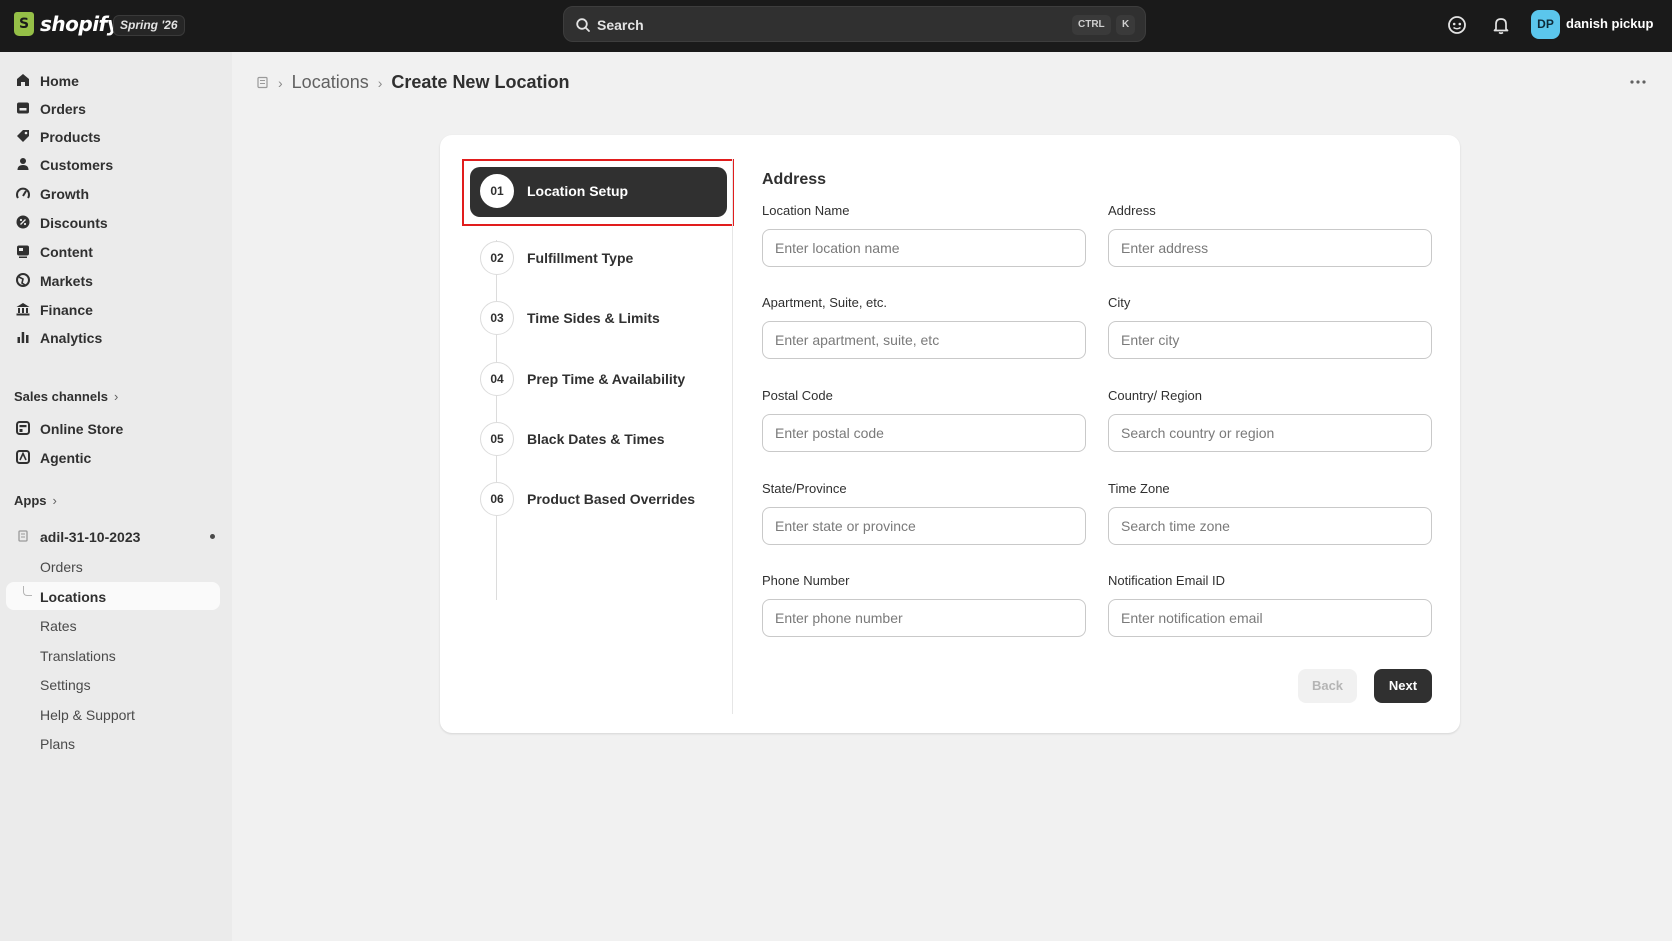  I want to click on sidebar-subitem-label: Locations, so click(73, 597).